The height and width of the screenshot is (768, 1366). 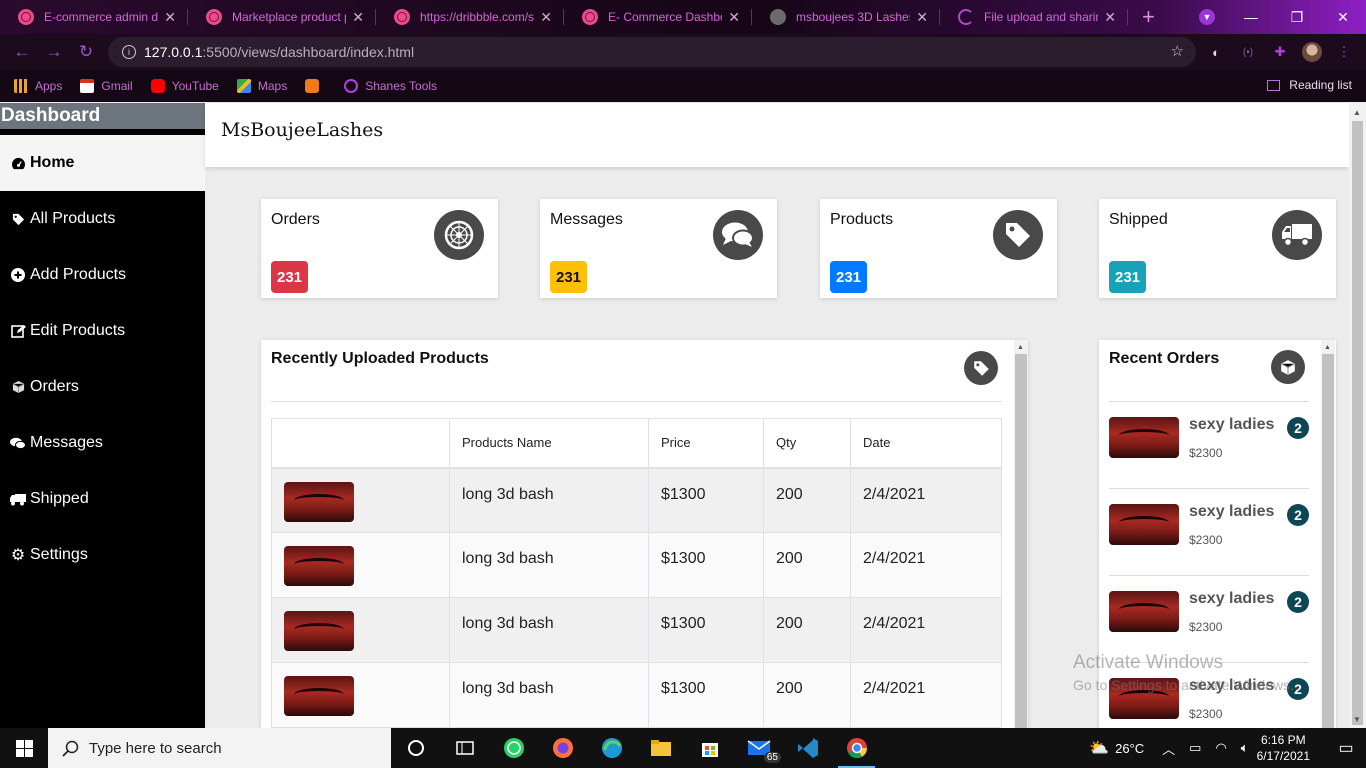 I want to click on reading-list-label: Reading list, so click(x=1320, y=85).